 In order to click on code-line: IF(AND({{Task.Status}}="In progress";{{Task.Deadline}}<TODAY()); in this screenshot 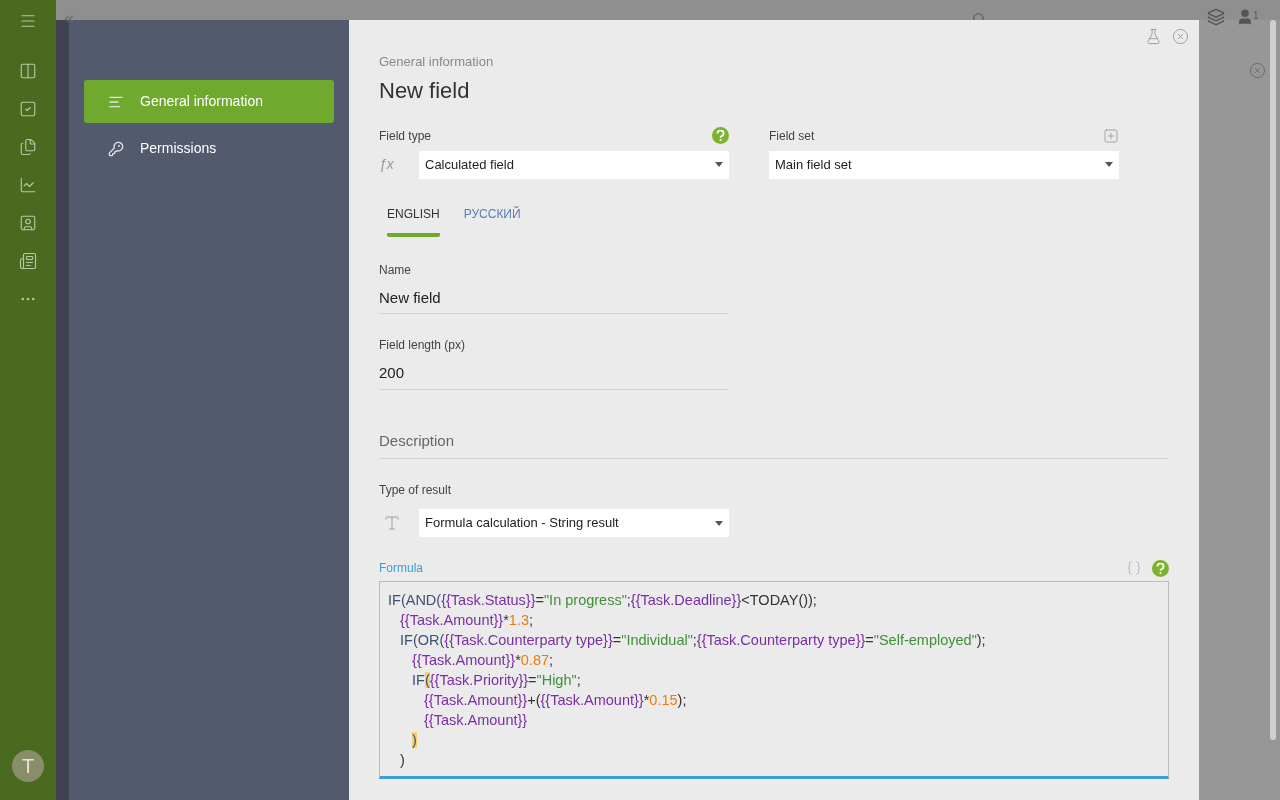, I will do `click(602, 600)`.